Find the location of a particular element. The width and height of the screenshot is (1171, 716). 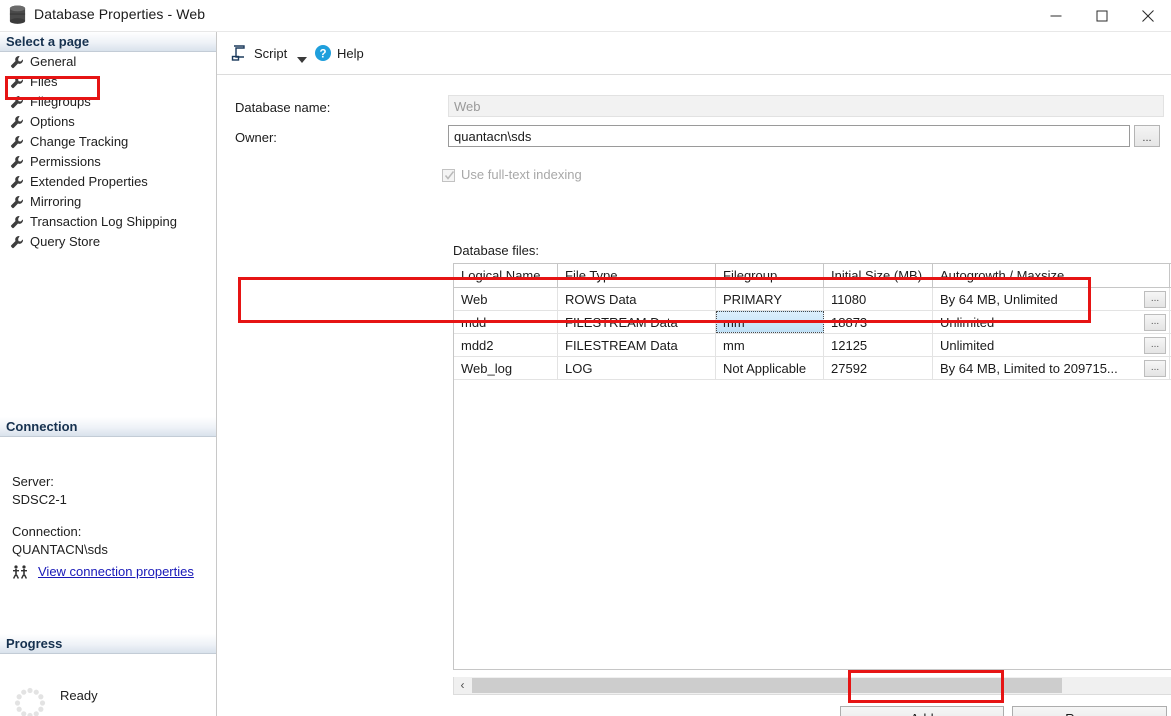

grid-cell-value: By 64 MB, Unlimited is located at coordinates (999, 299).